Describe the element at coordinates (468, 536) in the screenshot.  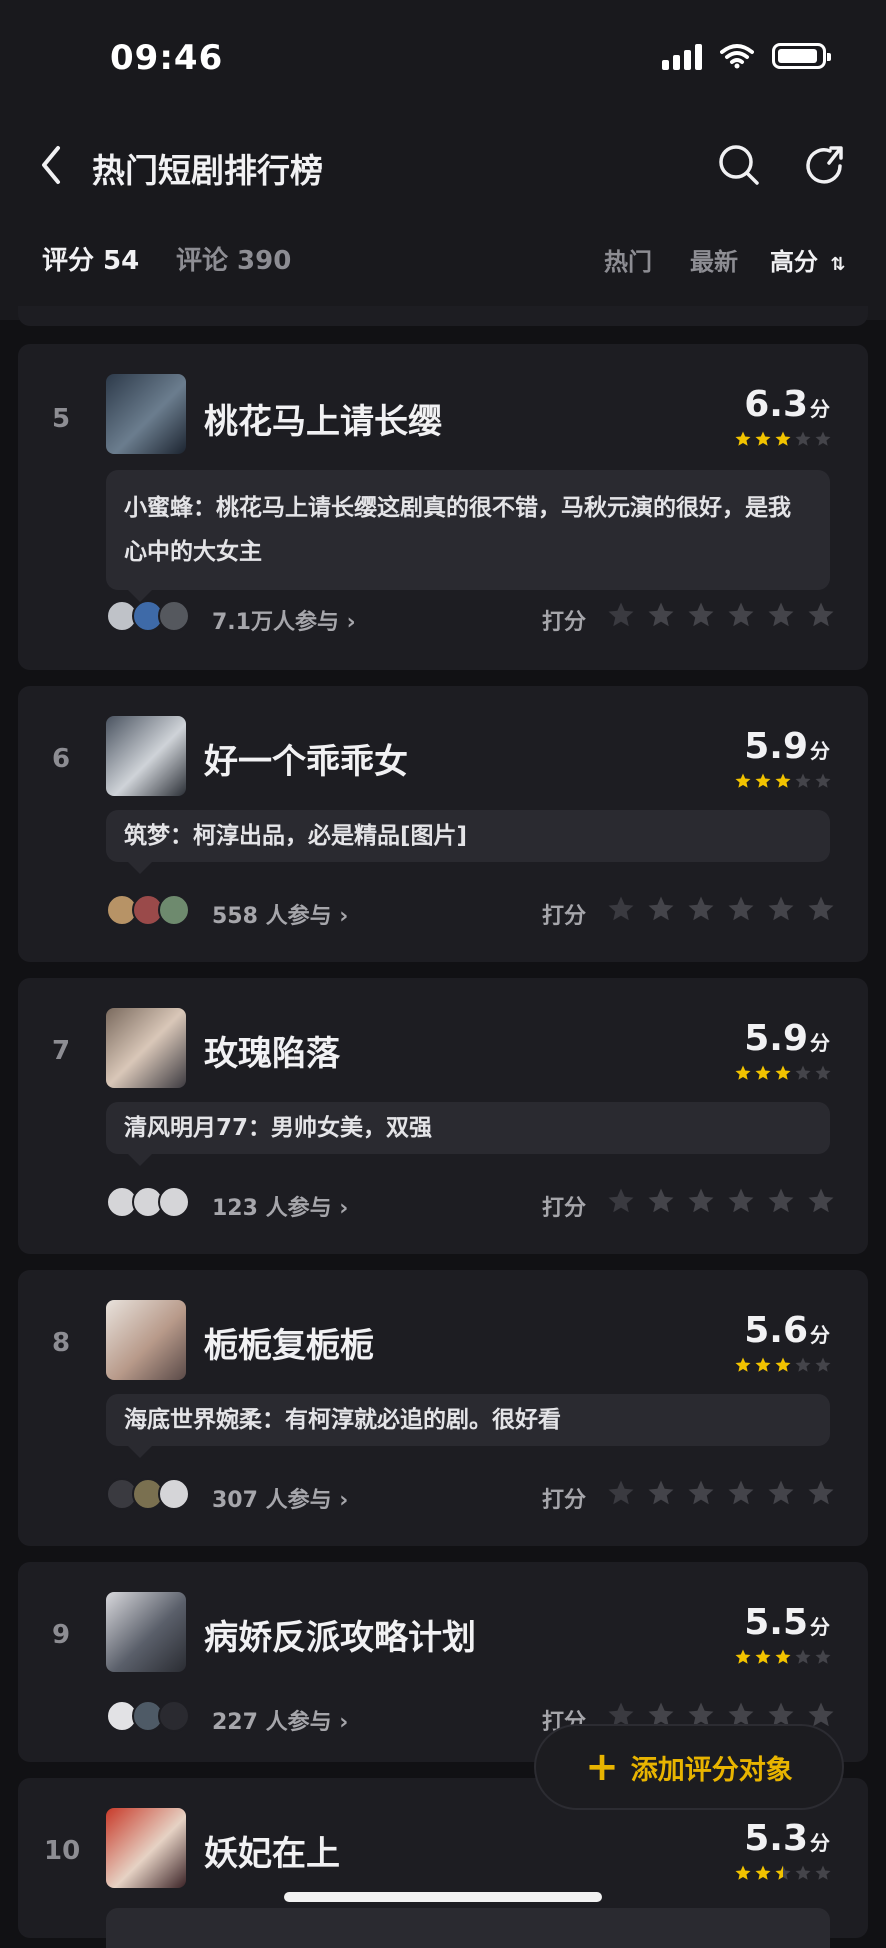
I see `comment-bubble: 小蜜蜂：桃花马上请长缨这剧真的很不错，马秋元演的很好，是我心中的大女主` at that location.